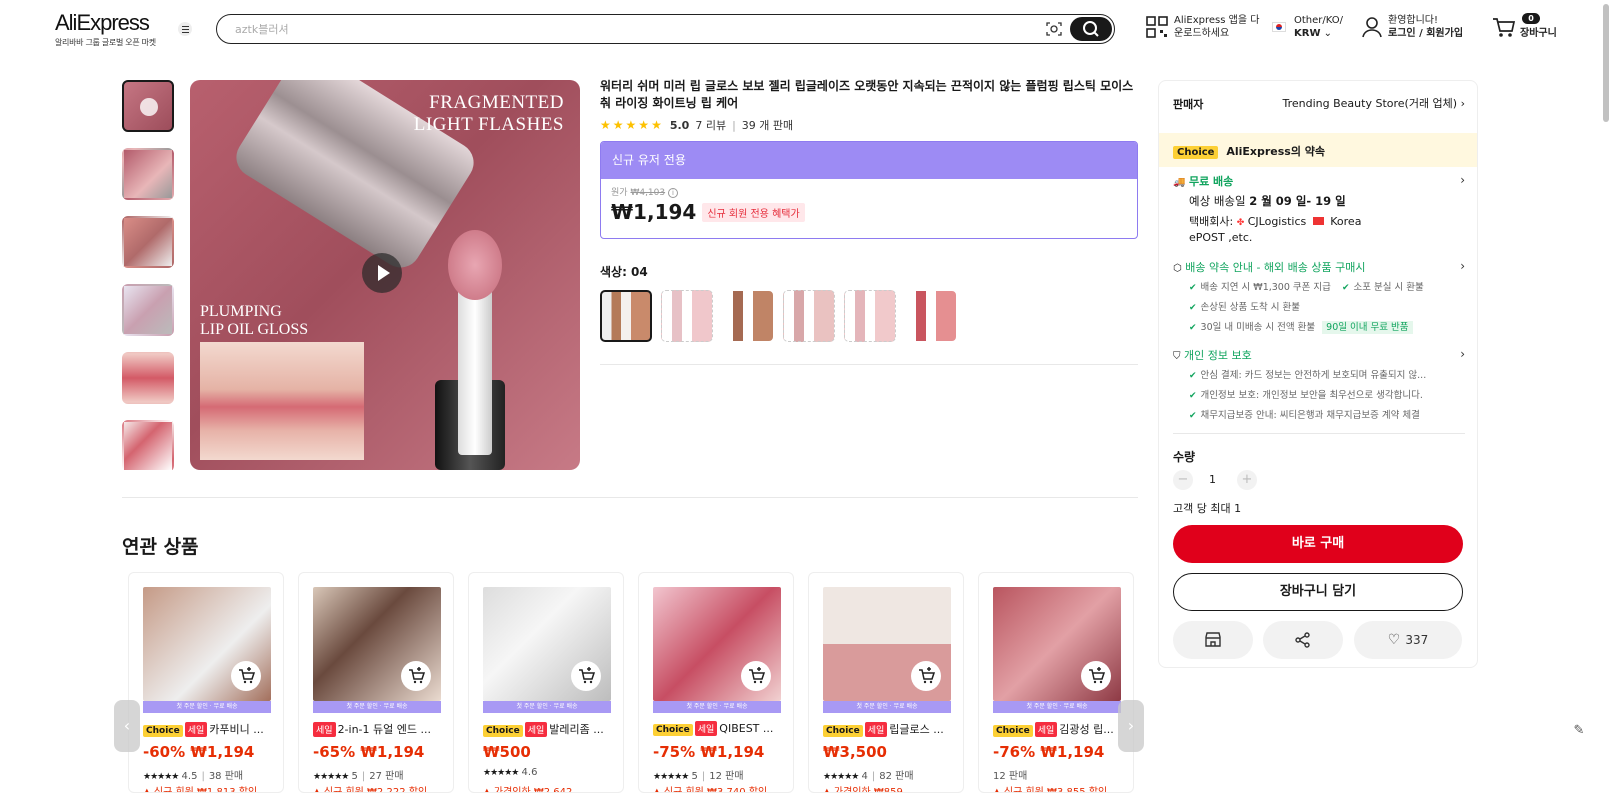 Image resolution: width=1611 pixels, height=793 pixels. What do you see at coordinates (1010, 774) in the screenshot?
I see `product-card-meta: 12 판매` at bounding box center [1010, 774].